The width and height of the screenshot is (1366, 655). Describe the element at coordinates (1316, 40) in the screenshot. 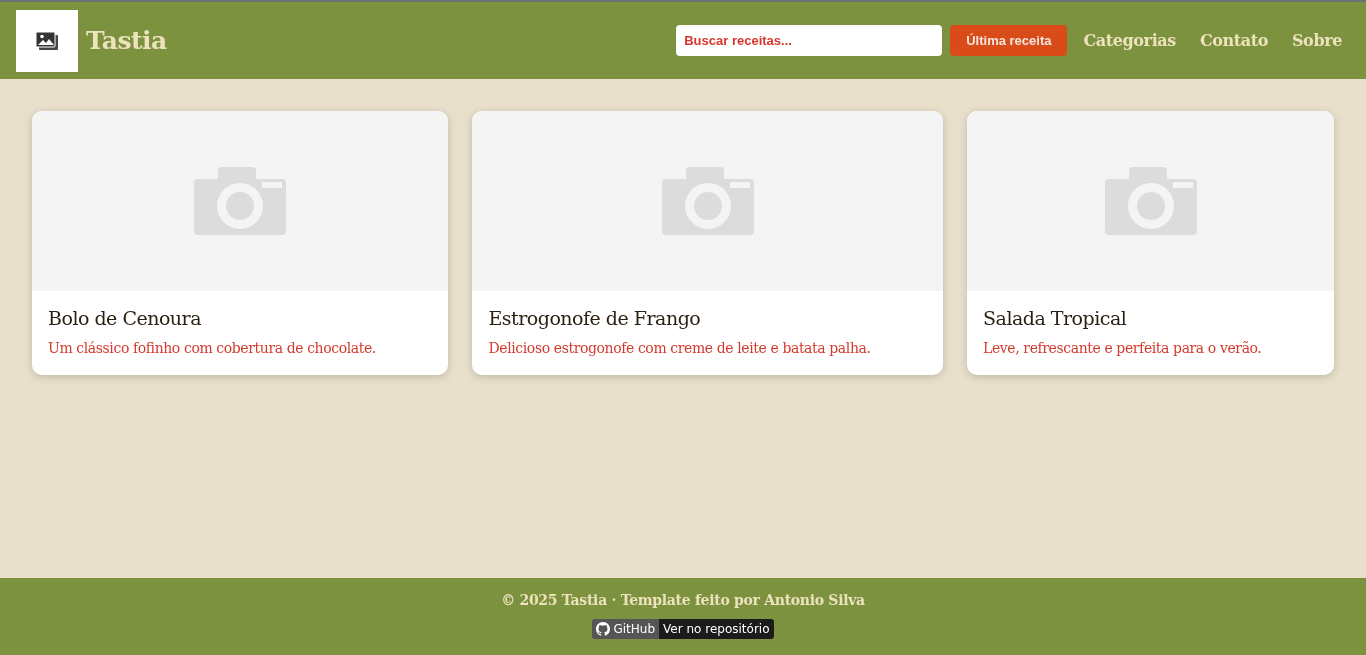

I see `nav-link: Sobre` at that location.